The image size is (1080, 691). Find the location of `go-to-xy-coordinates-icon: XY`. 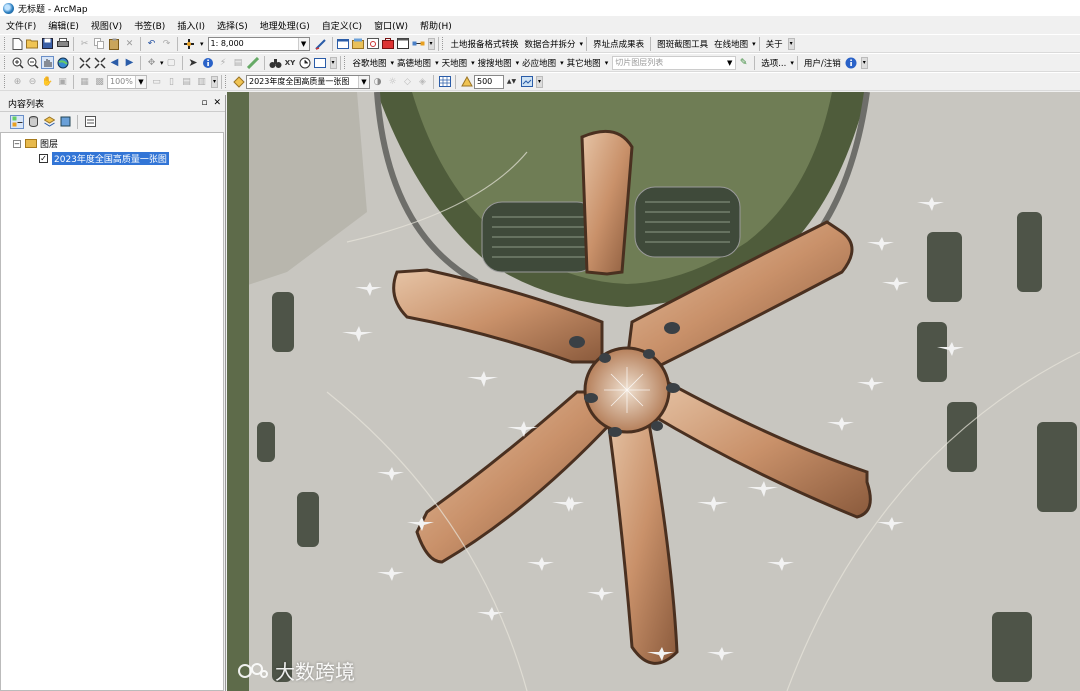

go-to-xy-coordinates-icon: XY is located at coordinates (290, 62).